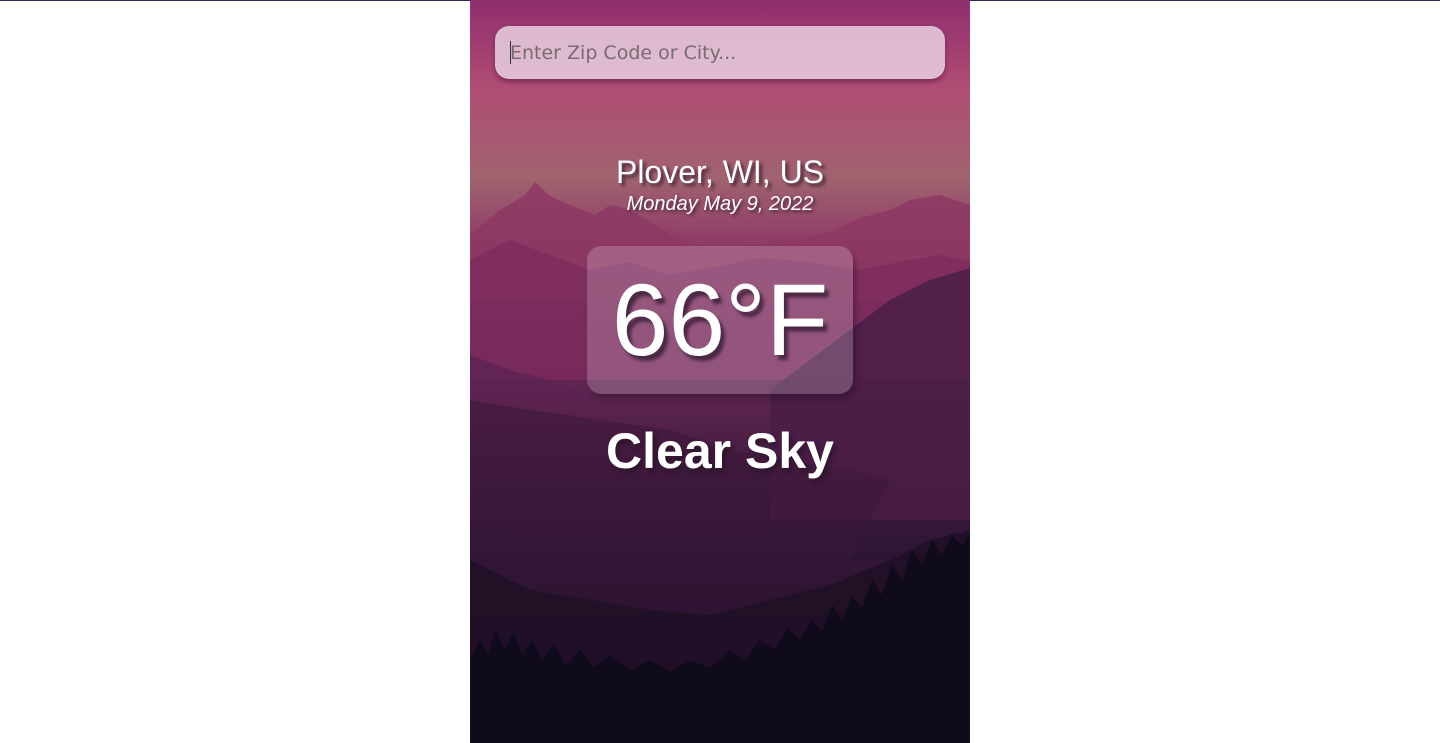 The image size is (1440, 743). What do you see at coordinates (720, 204) in the screenshot?
I see `date-label: Monday May 9, 2022` at bounding box center [720, 204].